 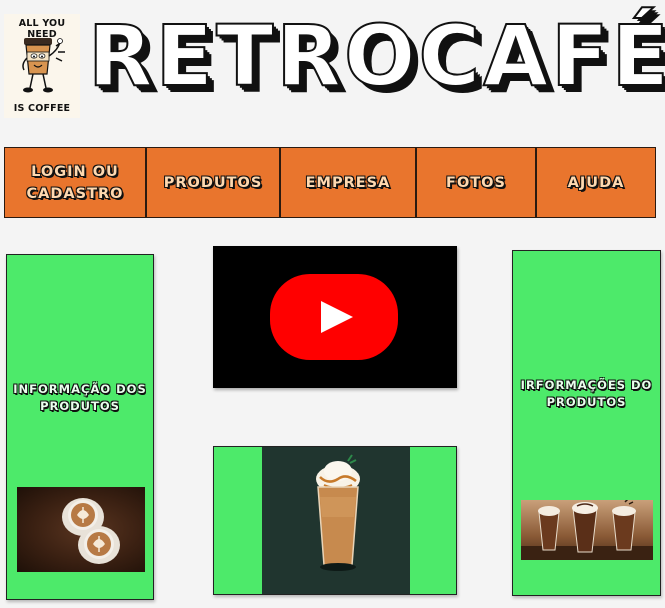 What do you see at coordinates (75, 182) in the screenshot?
I see `nav-login-button: LOGIN OU CADASTRO` at bounding box center [75, 182].